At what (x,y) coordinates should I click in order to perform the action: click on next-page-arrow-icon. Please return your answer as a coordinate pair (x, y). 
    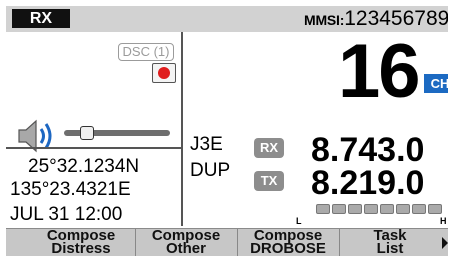
    Looking at the image, I should click on (445, 243).